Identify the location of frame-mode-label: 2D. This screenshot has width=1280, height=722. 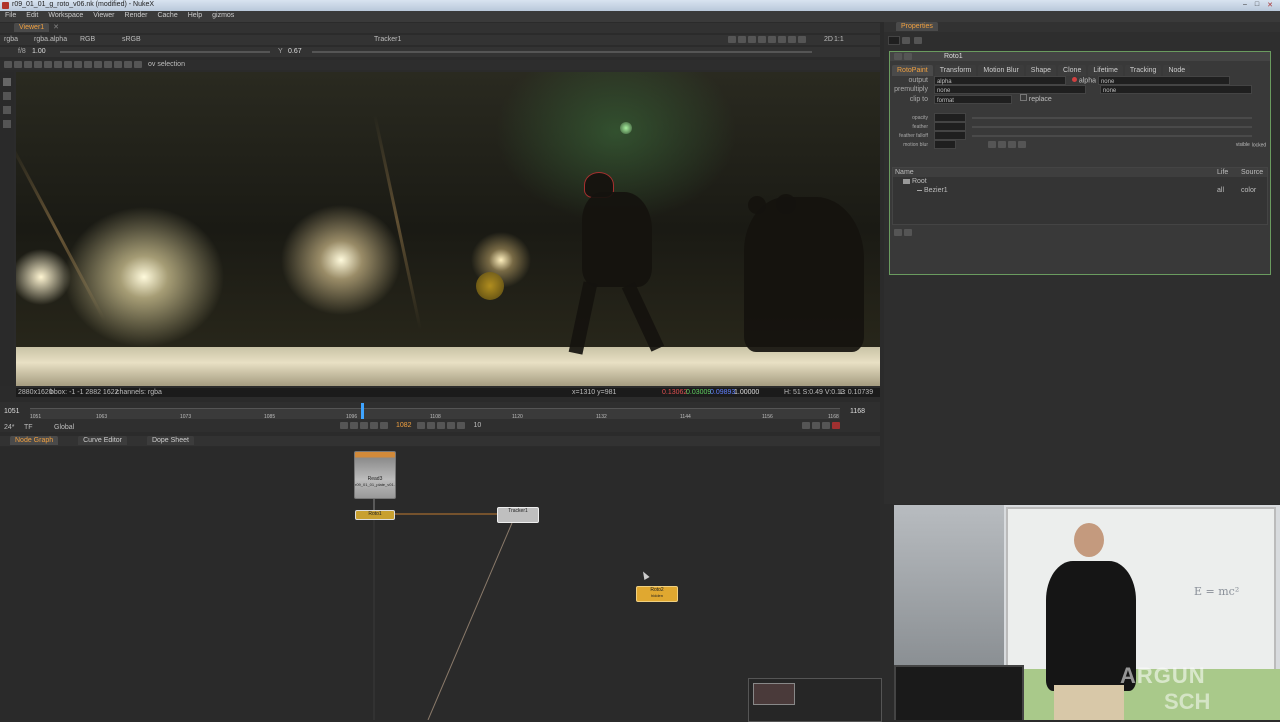
(828, 39).